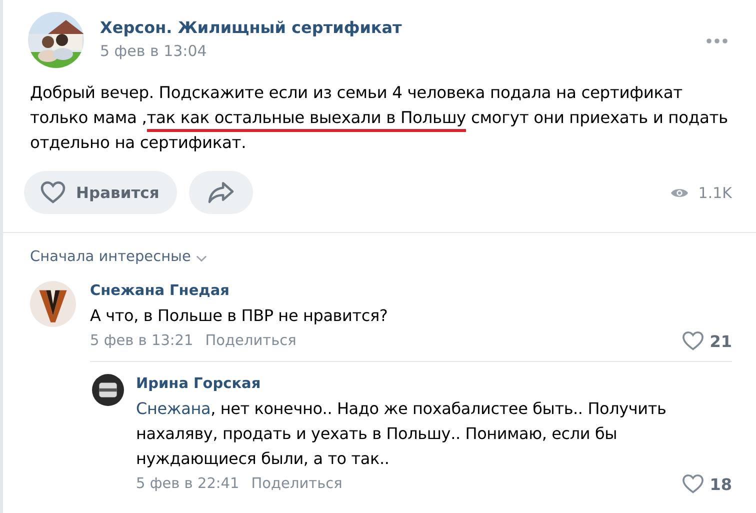 The height and width of the screenshot is (513, 756). I want to click on view-count: 1.1K, so click(715, 193).